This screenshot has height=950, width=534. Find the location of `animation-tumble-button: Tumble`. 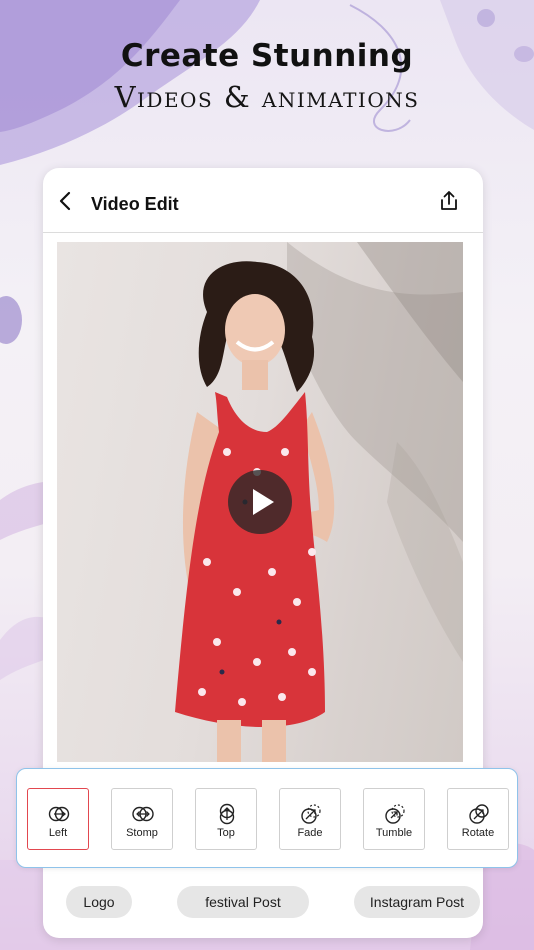

animation-tumble-button: Tumble is located at coordinates (394, 819).